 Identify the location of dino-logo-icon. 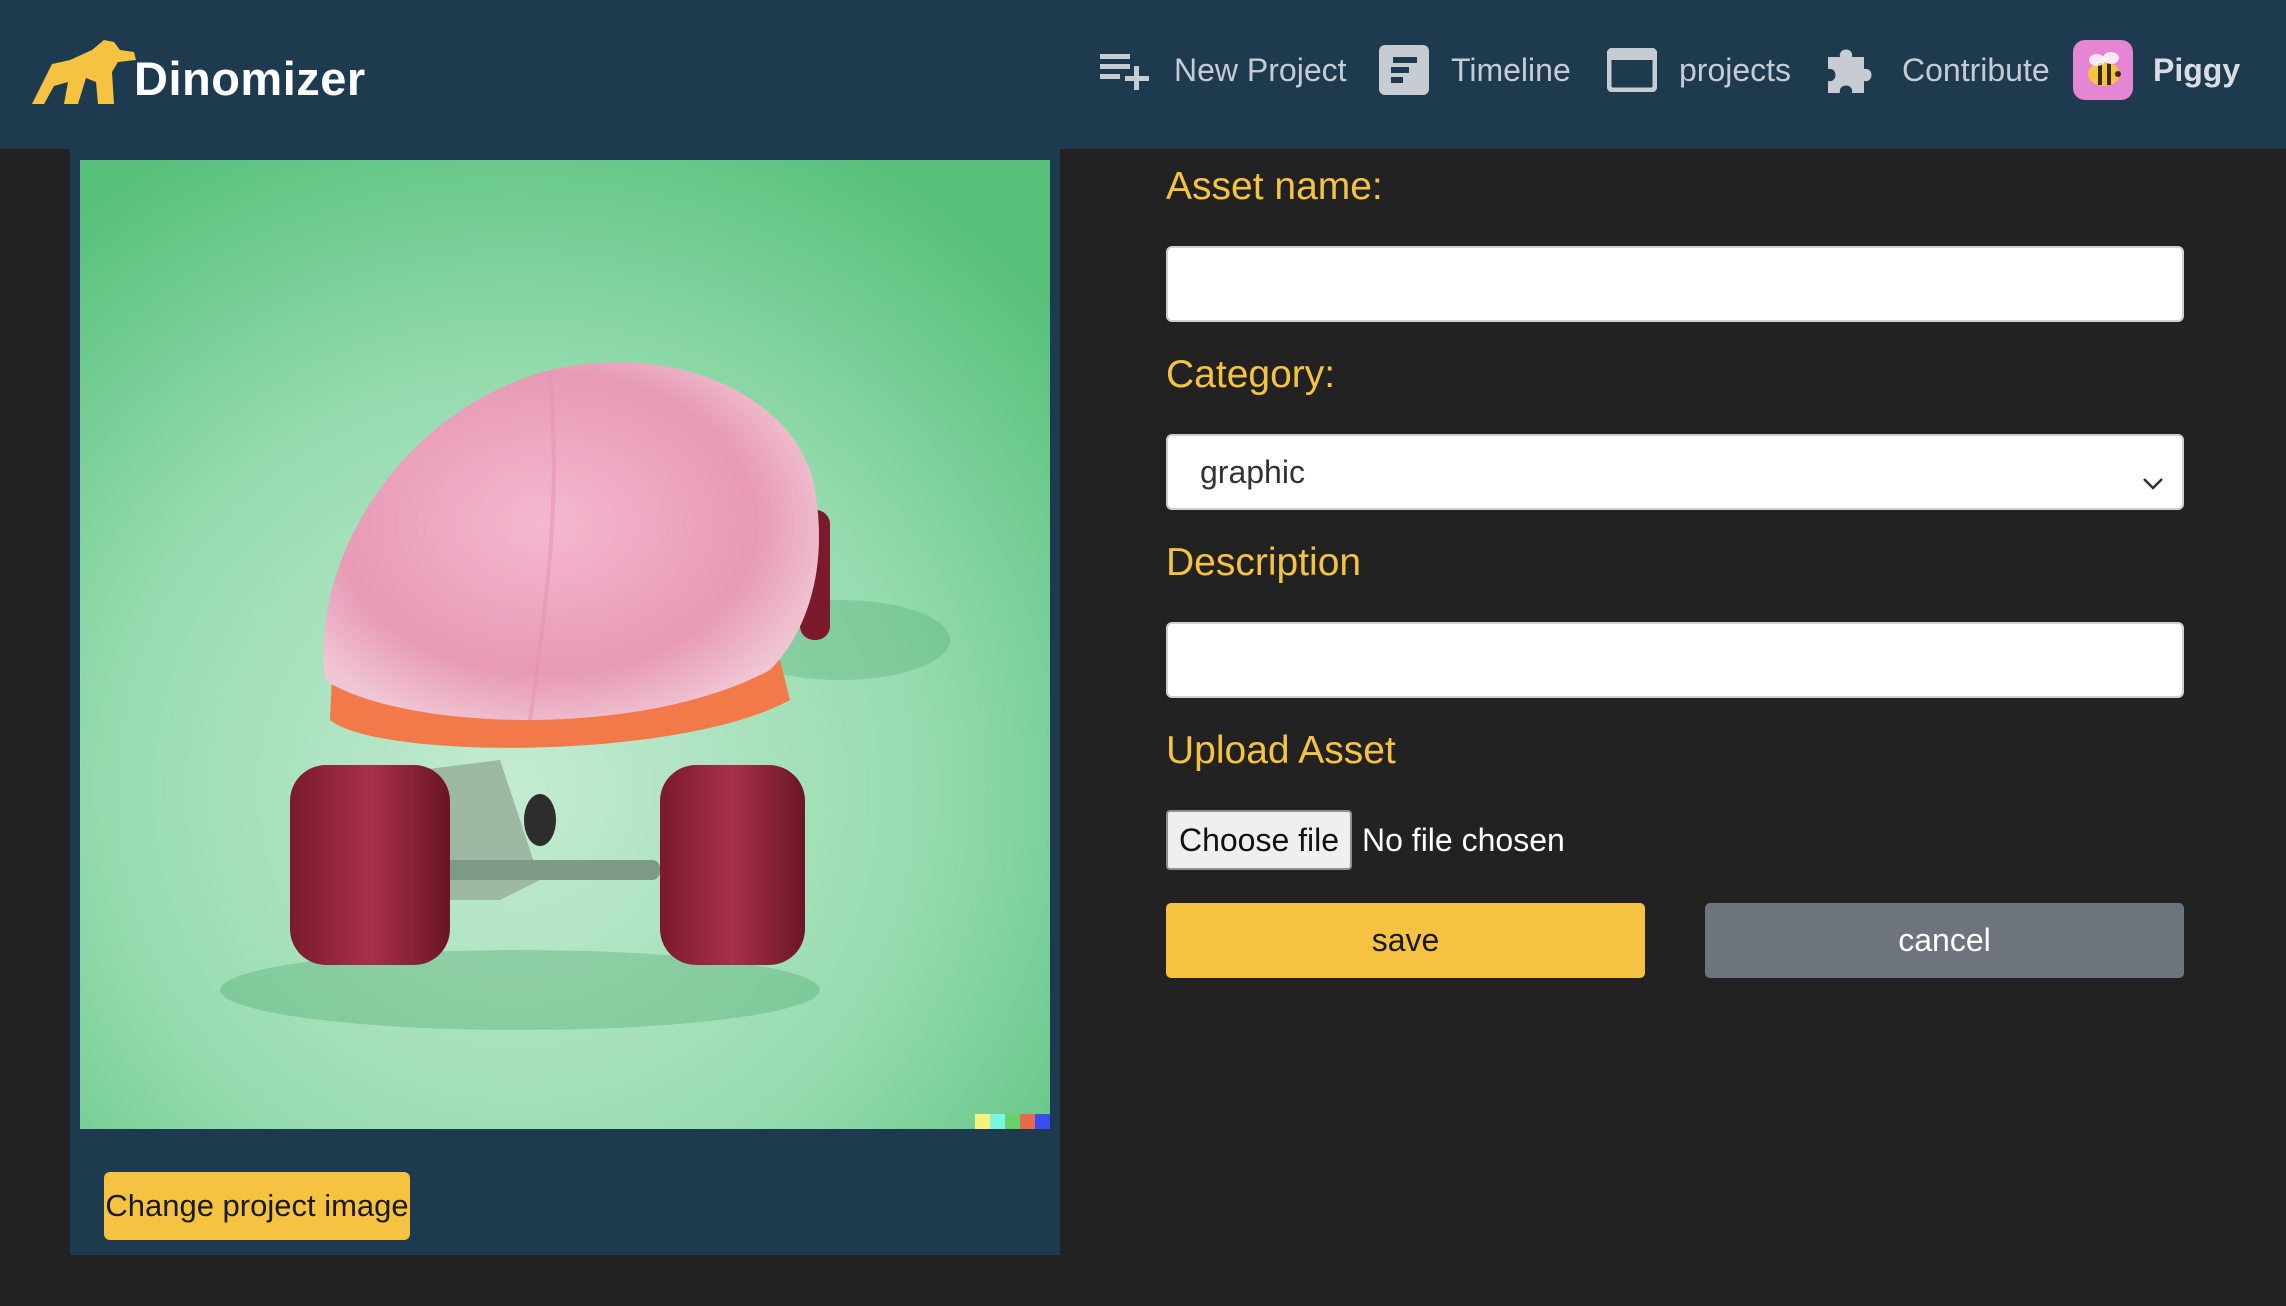
(84, 72).